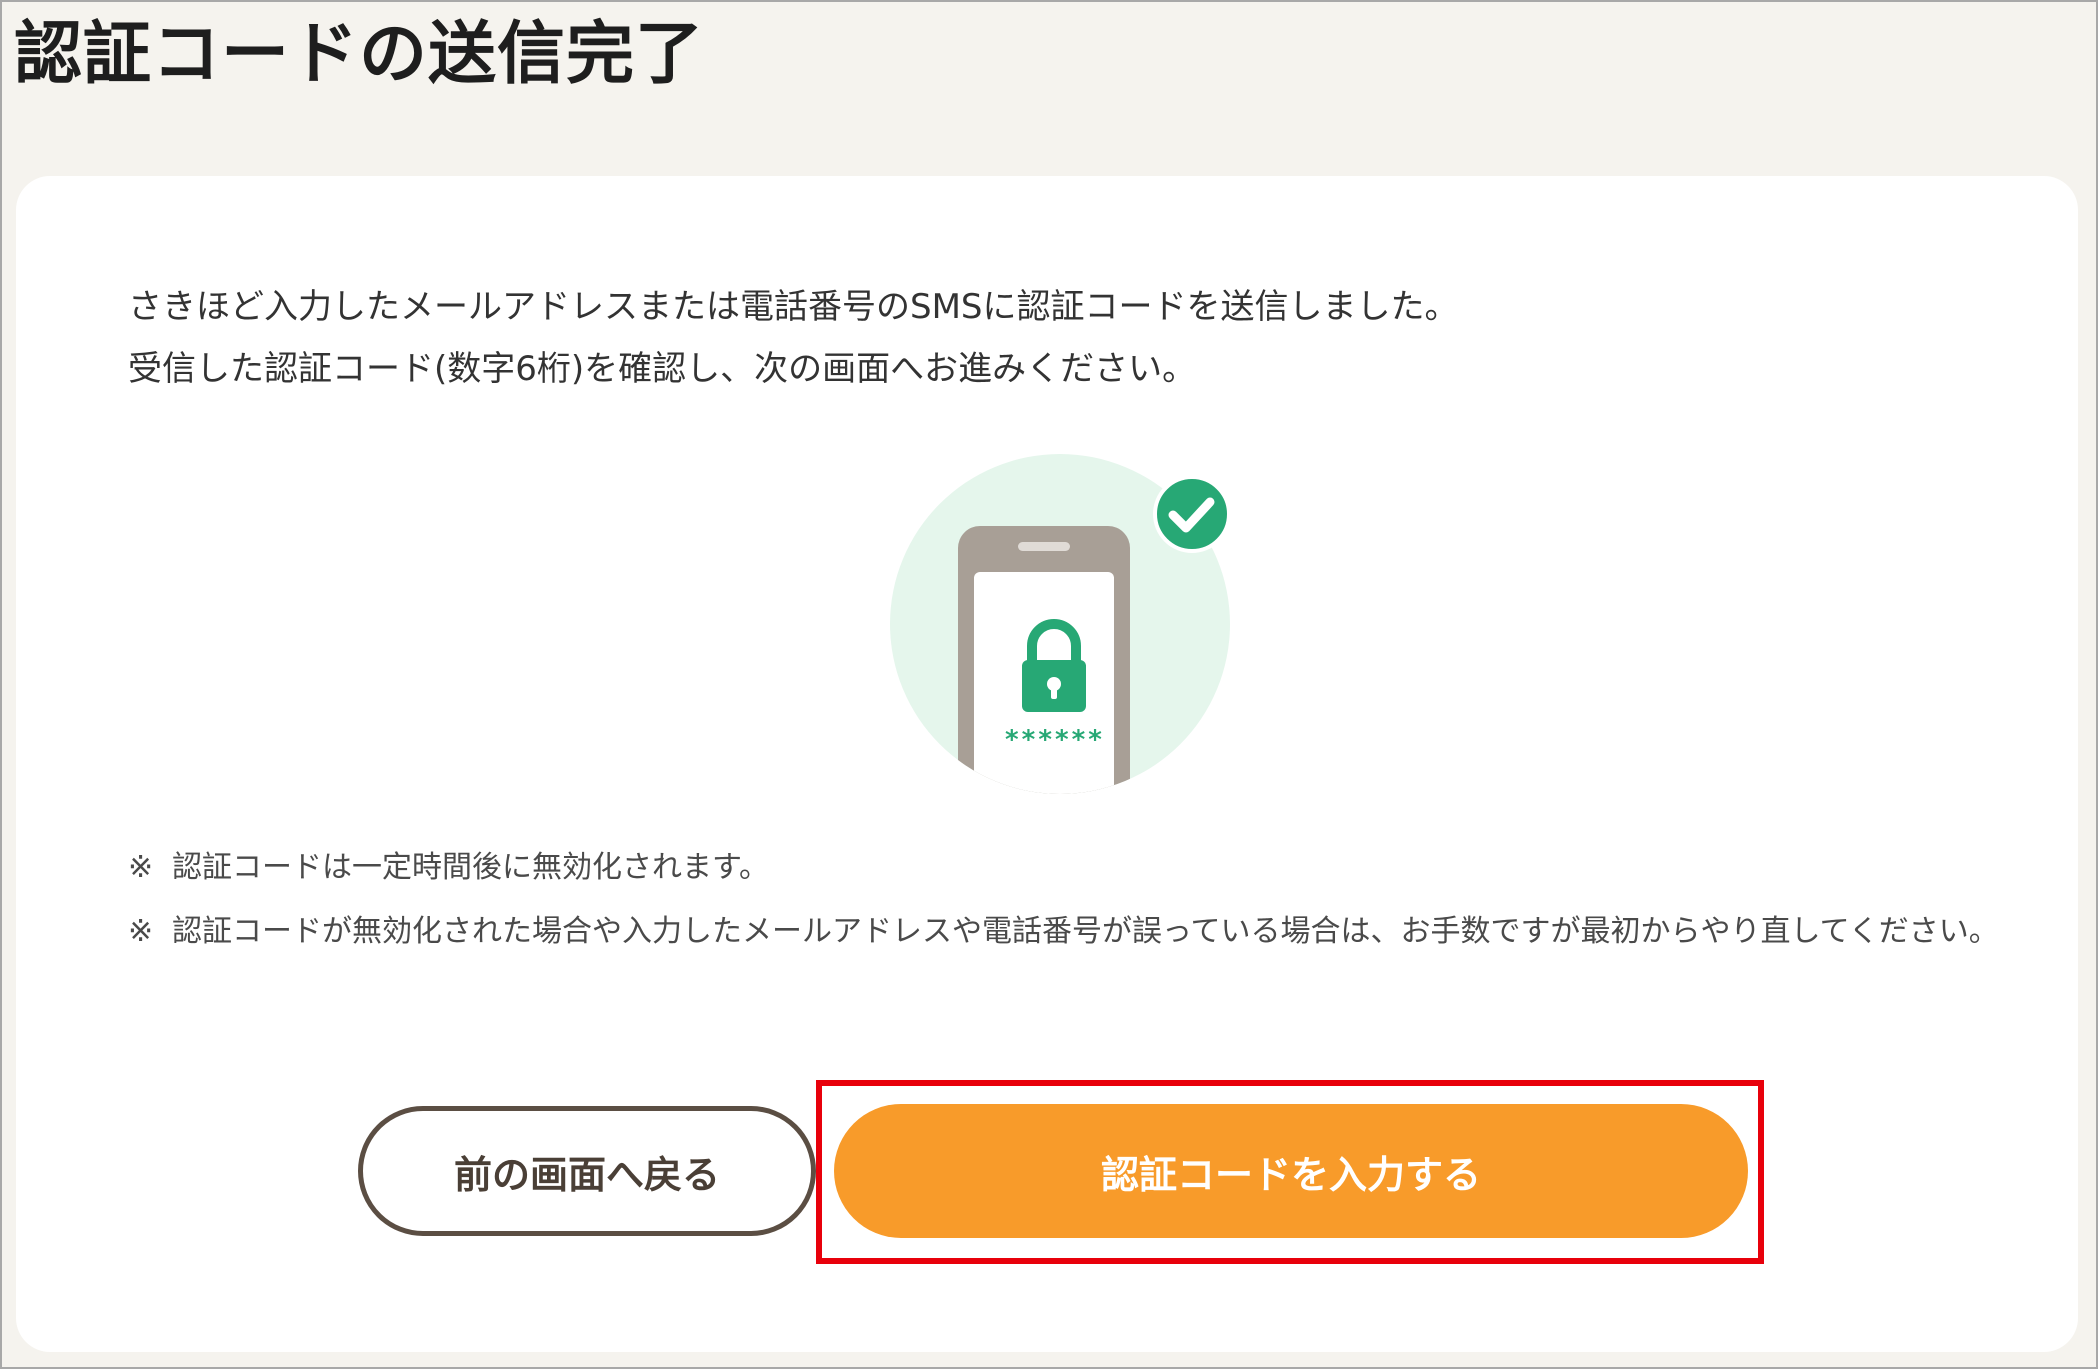 The height and width of the screenshot is (1369, 2098). I want to click on note-text: 認証コードは一定時間後に無効化されます。, so click(470, 867).